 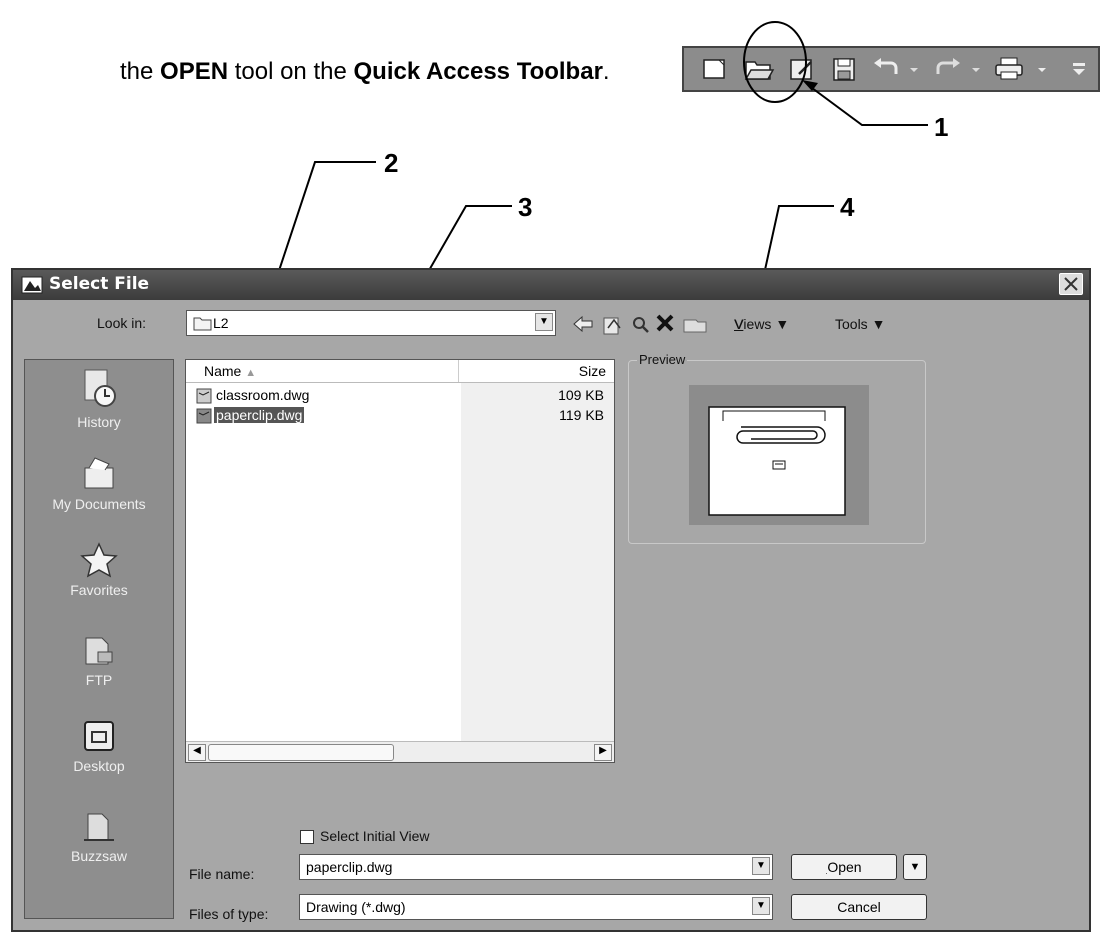 I want to click on create-folder-icon, so click(x=695, y=326).